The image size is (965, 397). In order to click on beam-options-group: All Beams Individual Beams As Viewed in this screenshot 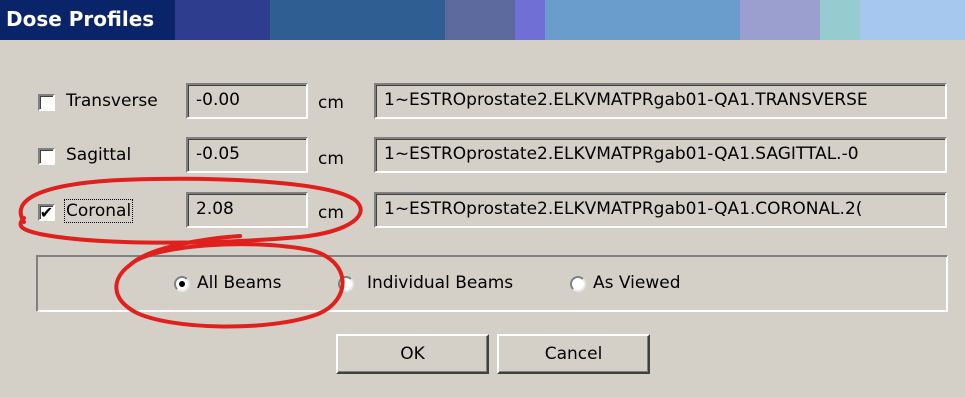, I will do `click(492, 283)`.